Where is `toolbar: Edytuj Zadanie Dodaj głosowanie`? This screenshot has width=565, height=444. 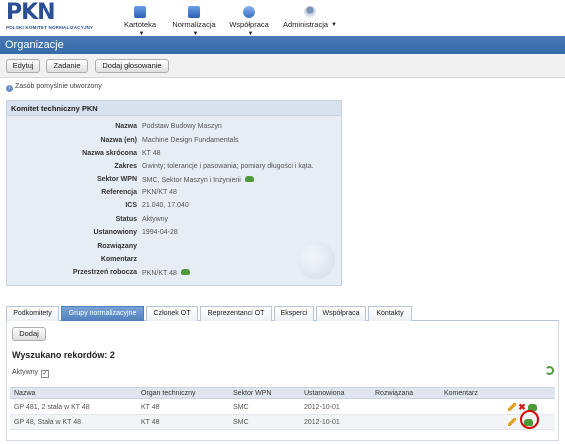 toolbar: Edytuj Zadanie Dodaj głosowanie is located at coordinates (282, 66).